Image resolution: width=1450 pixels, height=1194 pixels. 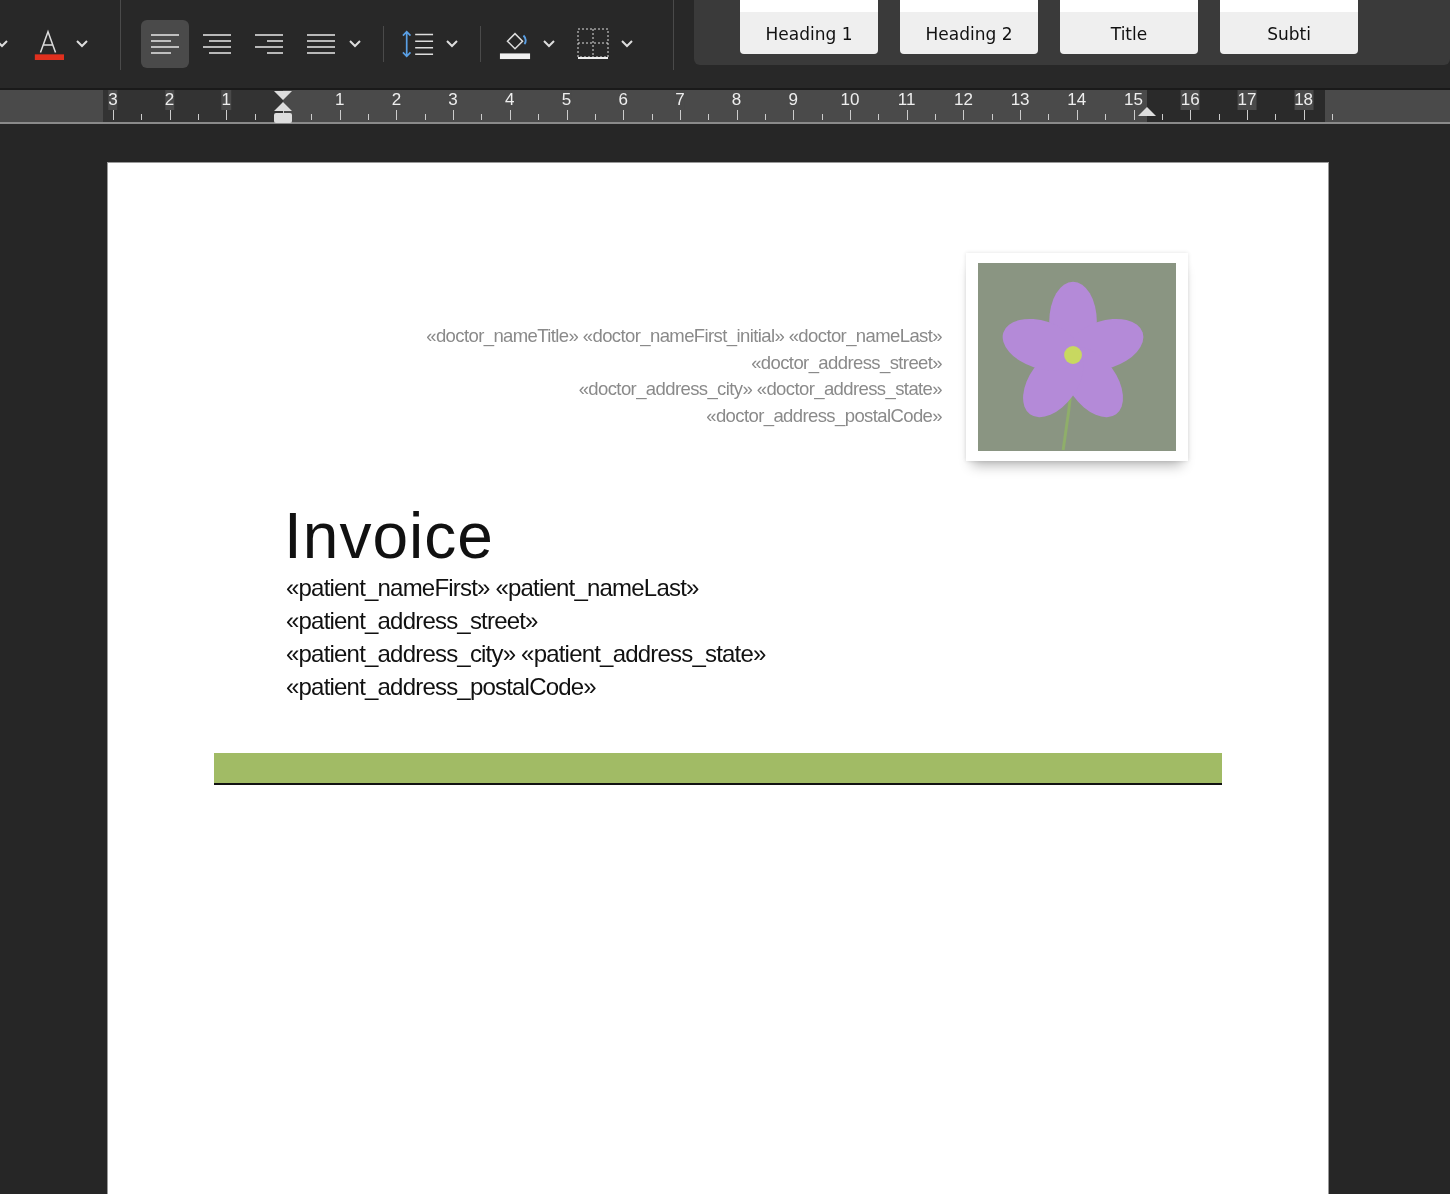 What do you see at coordinates (169, 100) in the screenshot?
I see `ruler-number: 2` at bounding box center [169, 100].